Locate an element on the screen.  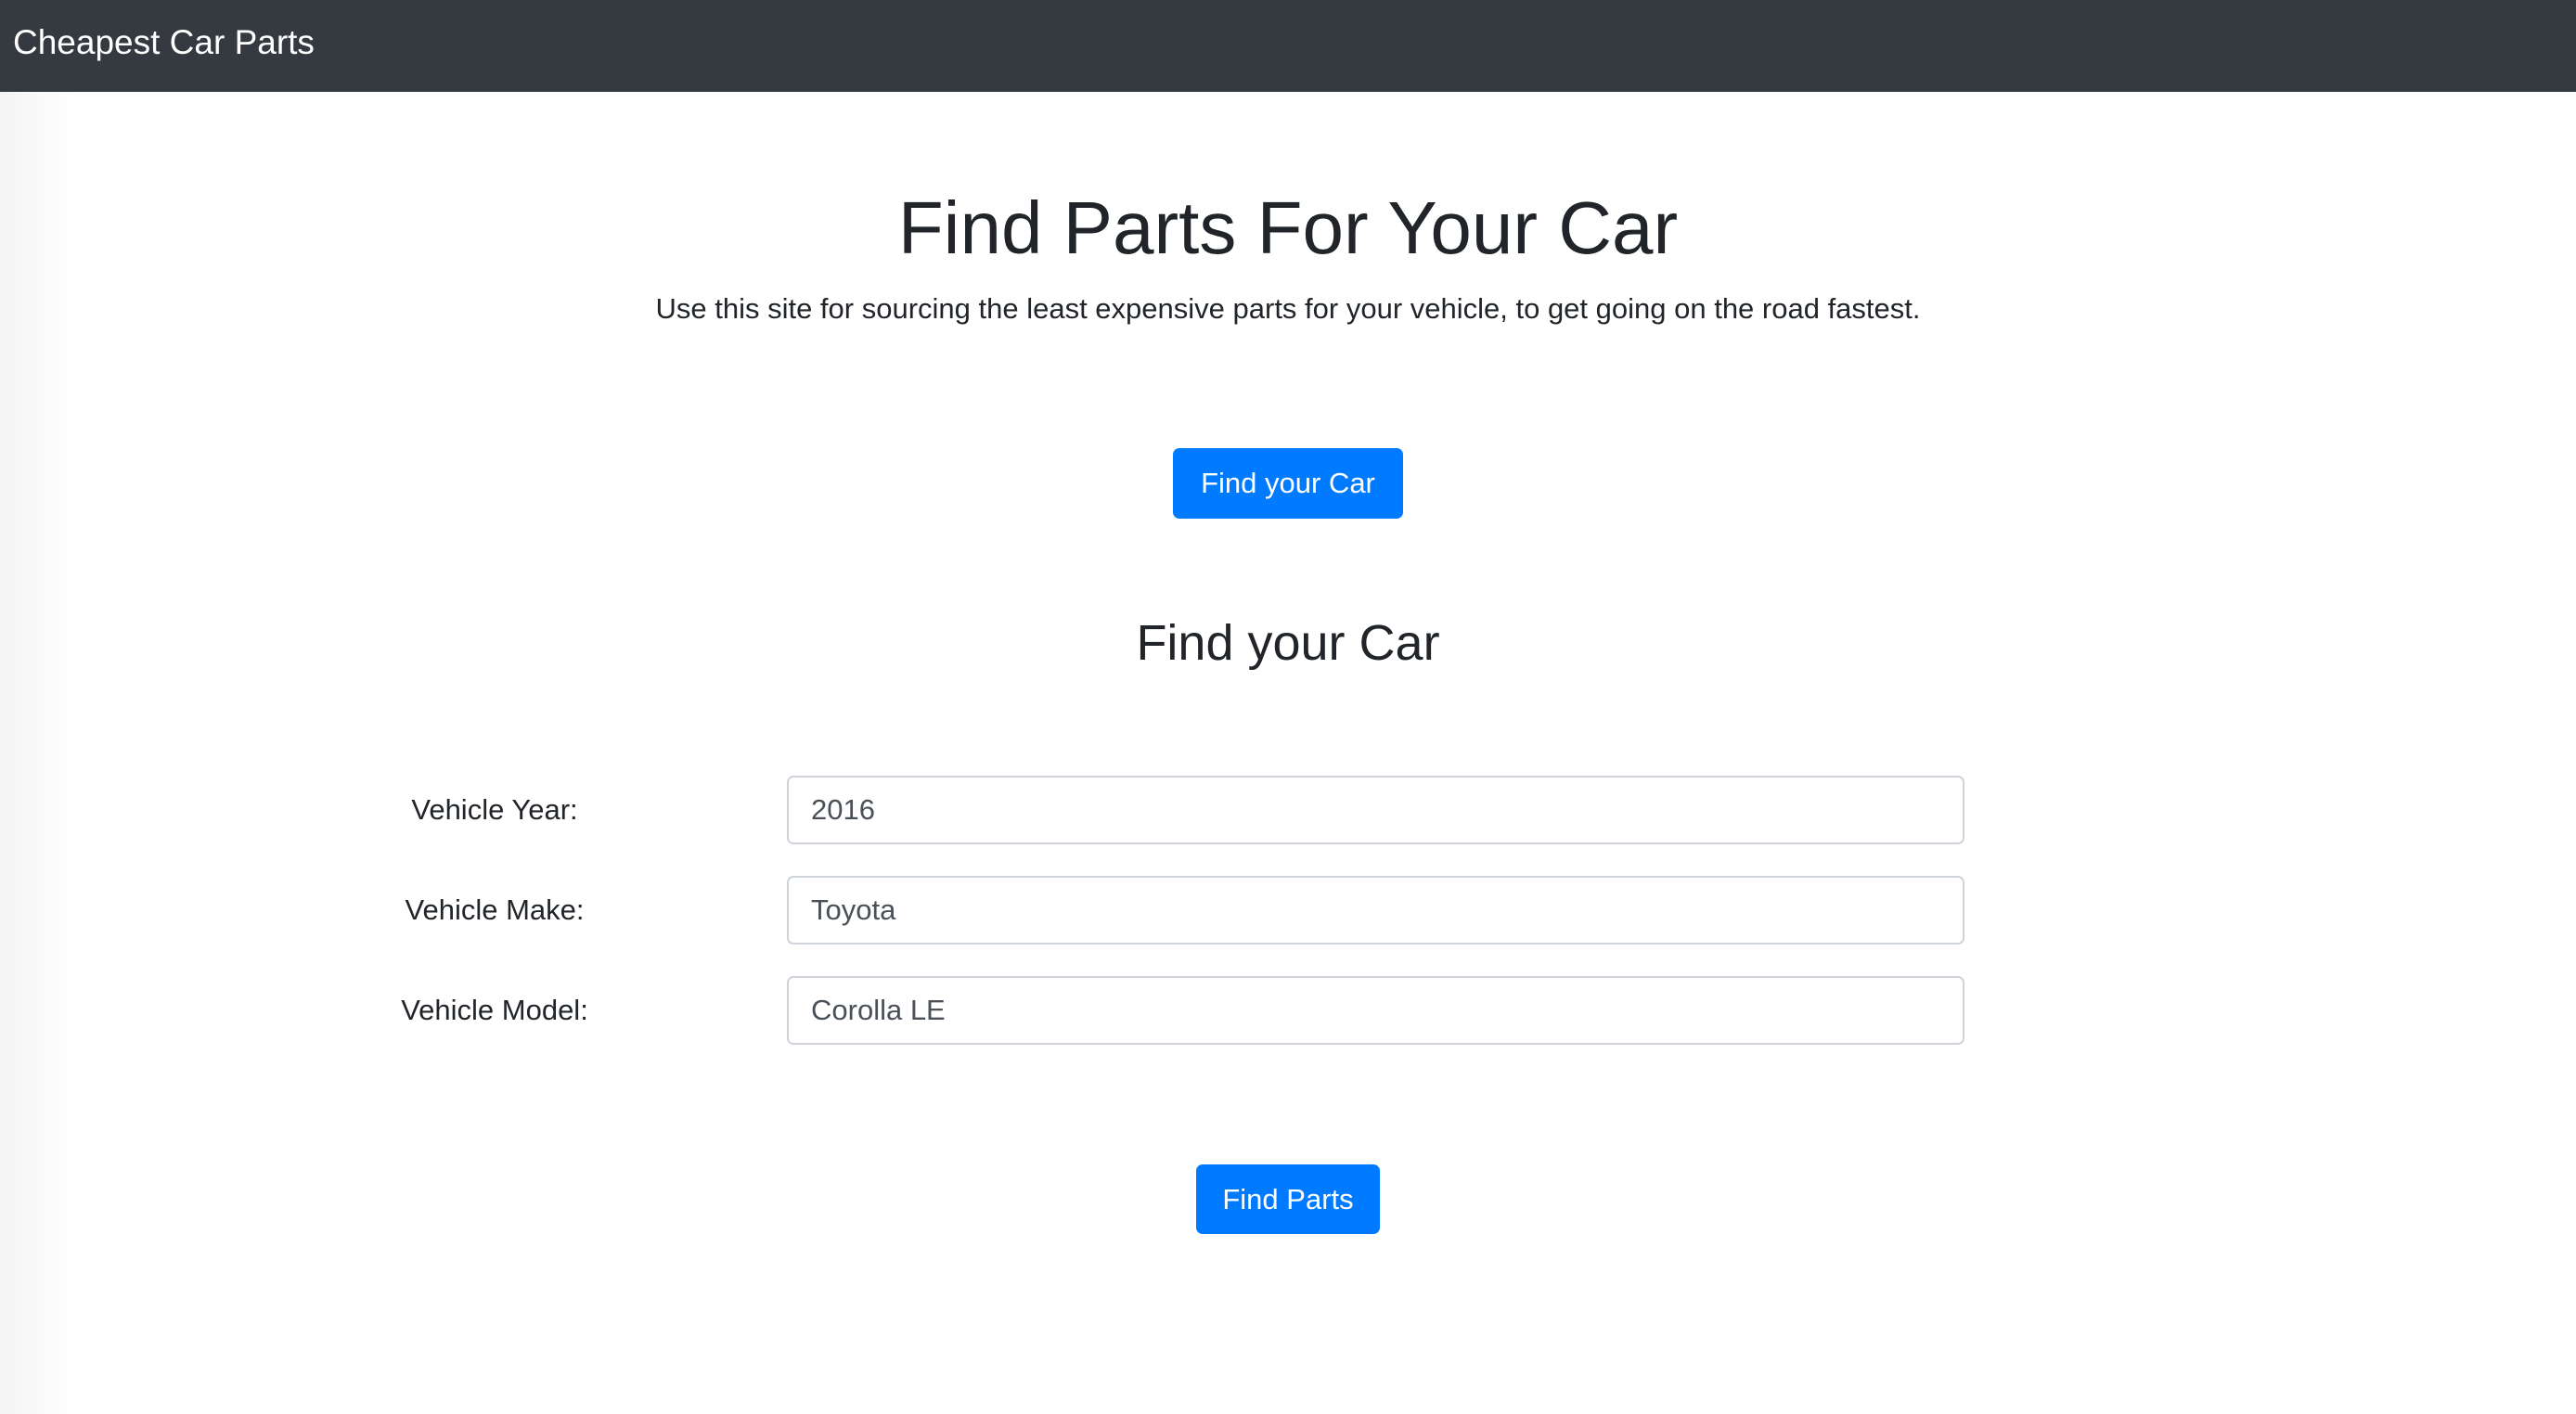
vehicle-make-label: Vehicle Make: is located at coordinates (495, 909).